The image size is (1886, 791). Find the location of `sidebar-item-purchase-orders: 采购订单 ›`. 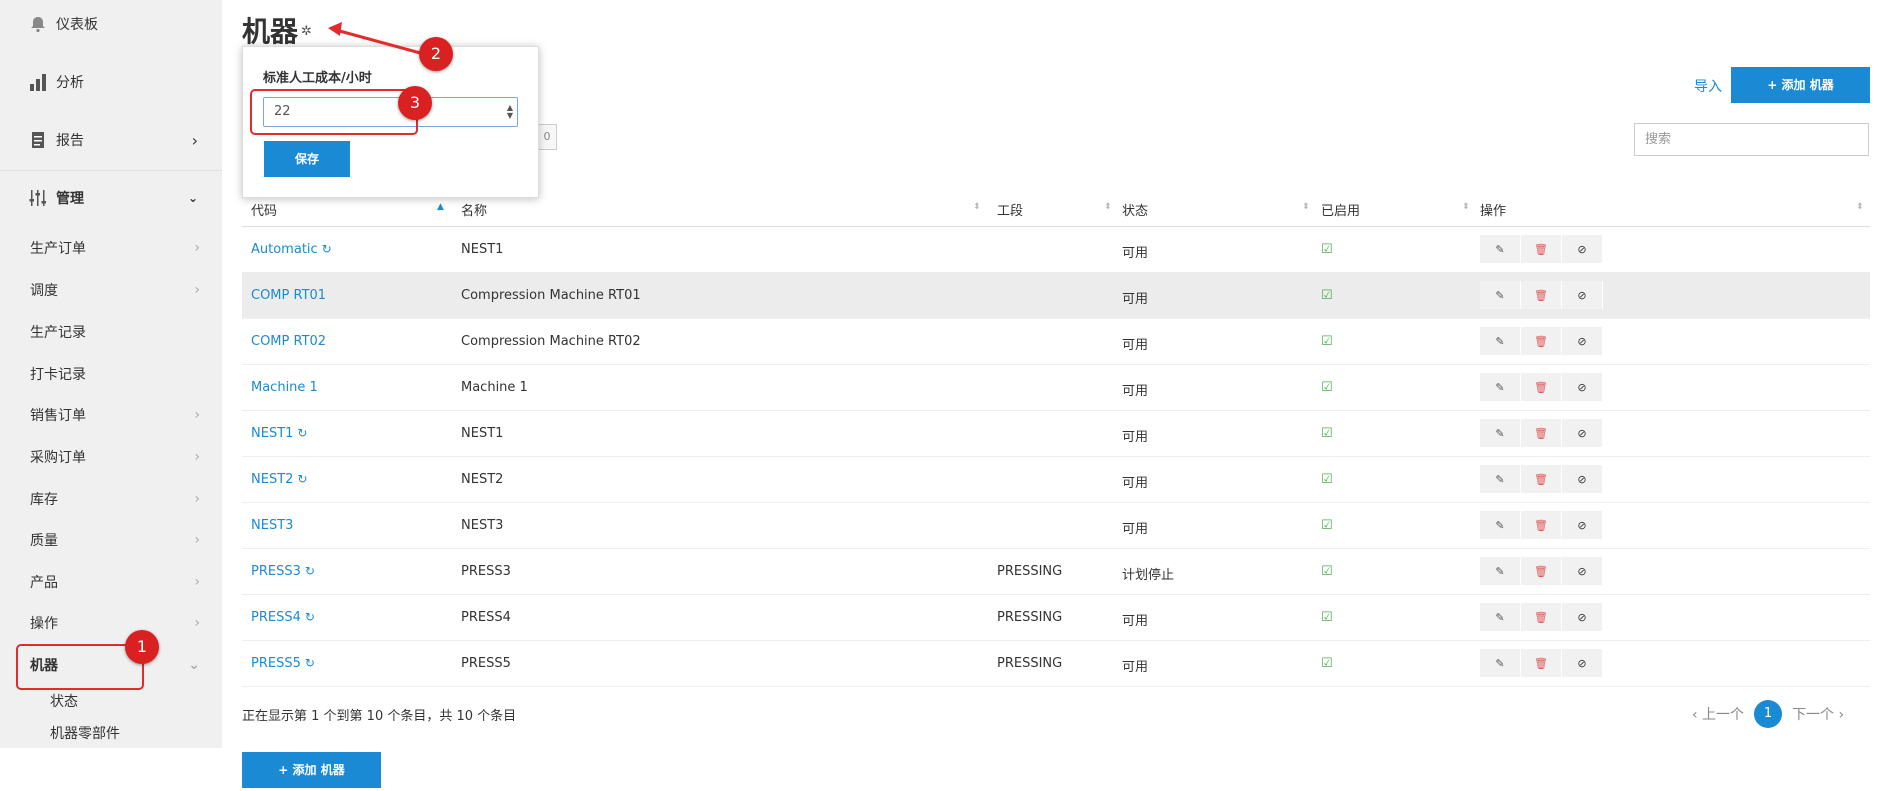

sidebar-item-purchase-orders: 采购订单 › is located at coordinates (115, 457).